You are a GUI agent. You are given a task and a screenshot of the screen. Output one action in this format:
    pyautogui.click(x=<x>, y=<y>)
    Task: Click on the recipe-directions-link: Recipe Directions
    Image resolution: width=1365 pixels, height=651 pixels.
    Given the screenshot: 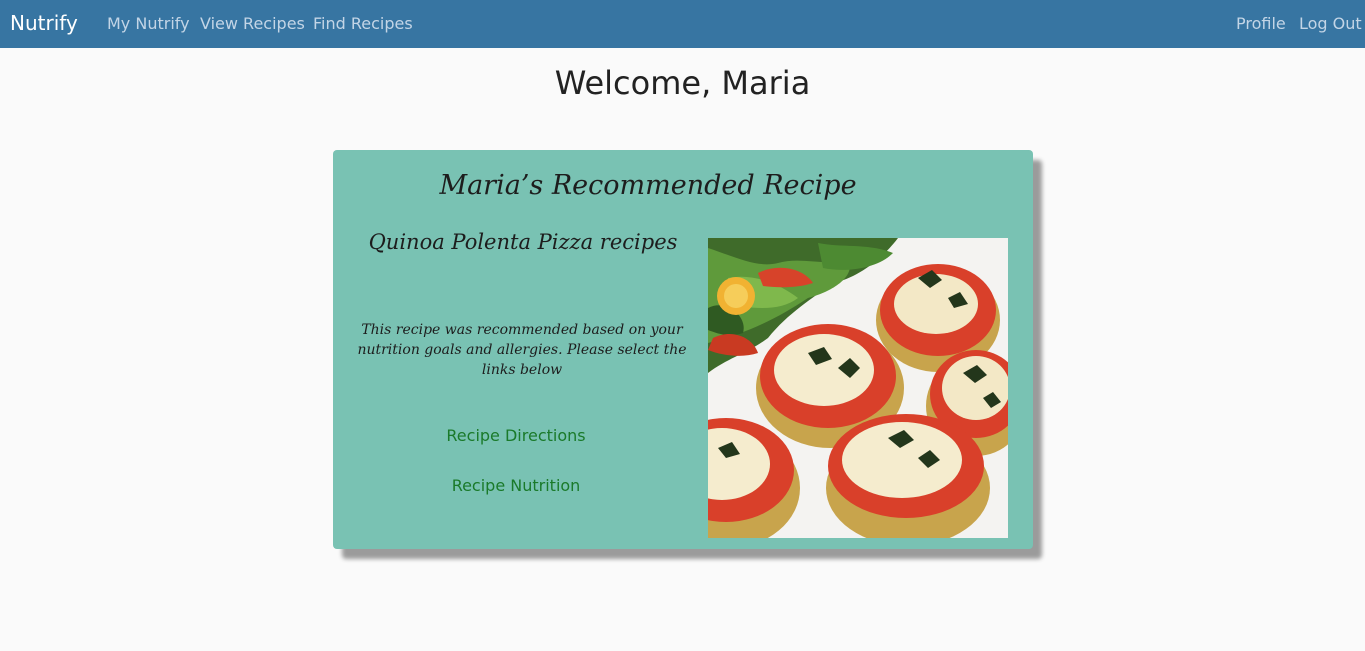 What is the action you would take?
    pyautogui.click(x=516, y=435)
    